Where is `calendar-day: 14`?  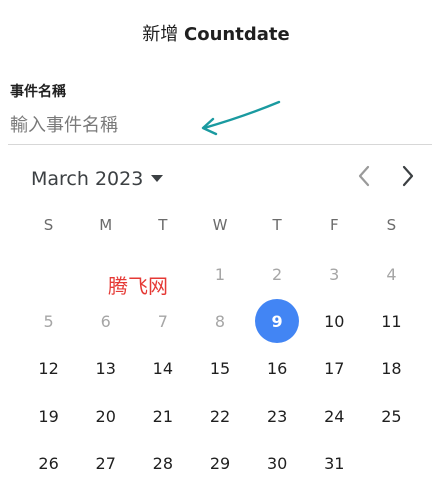
calendar-day: 14 is located at coordinates (162, 368).